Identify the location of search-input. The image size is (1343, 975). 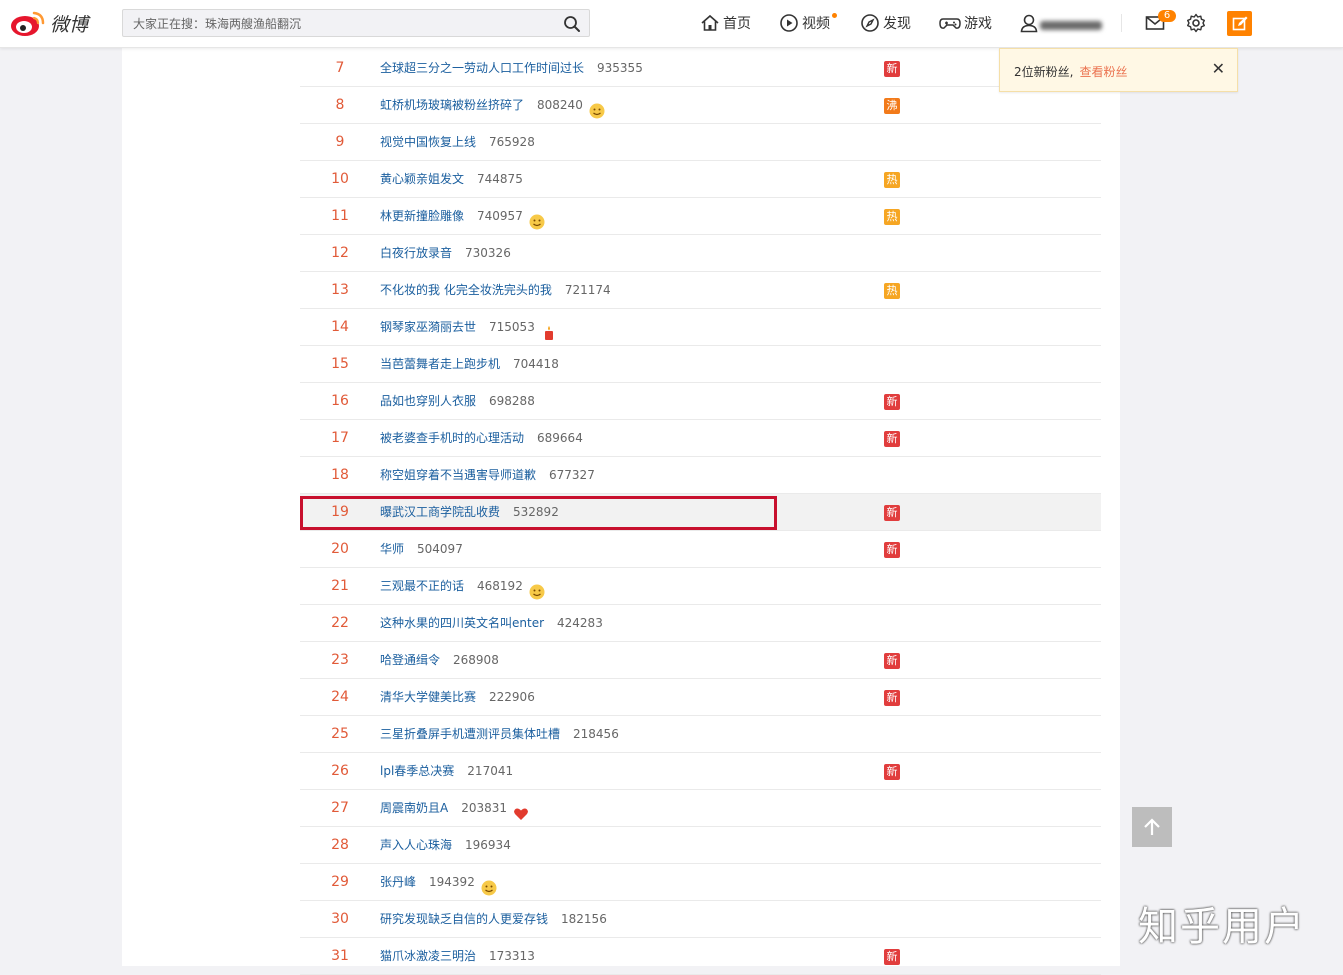
(343, 24).